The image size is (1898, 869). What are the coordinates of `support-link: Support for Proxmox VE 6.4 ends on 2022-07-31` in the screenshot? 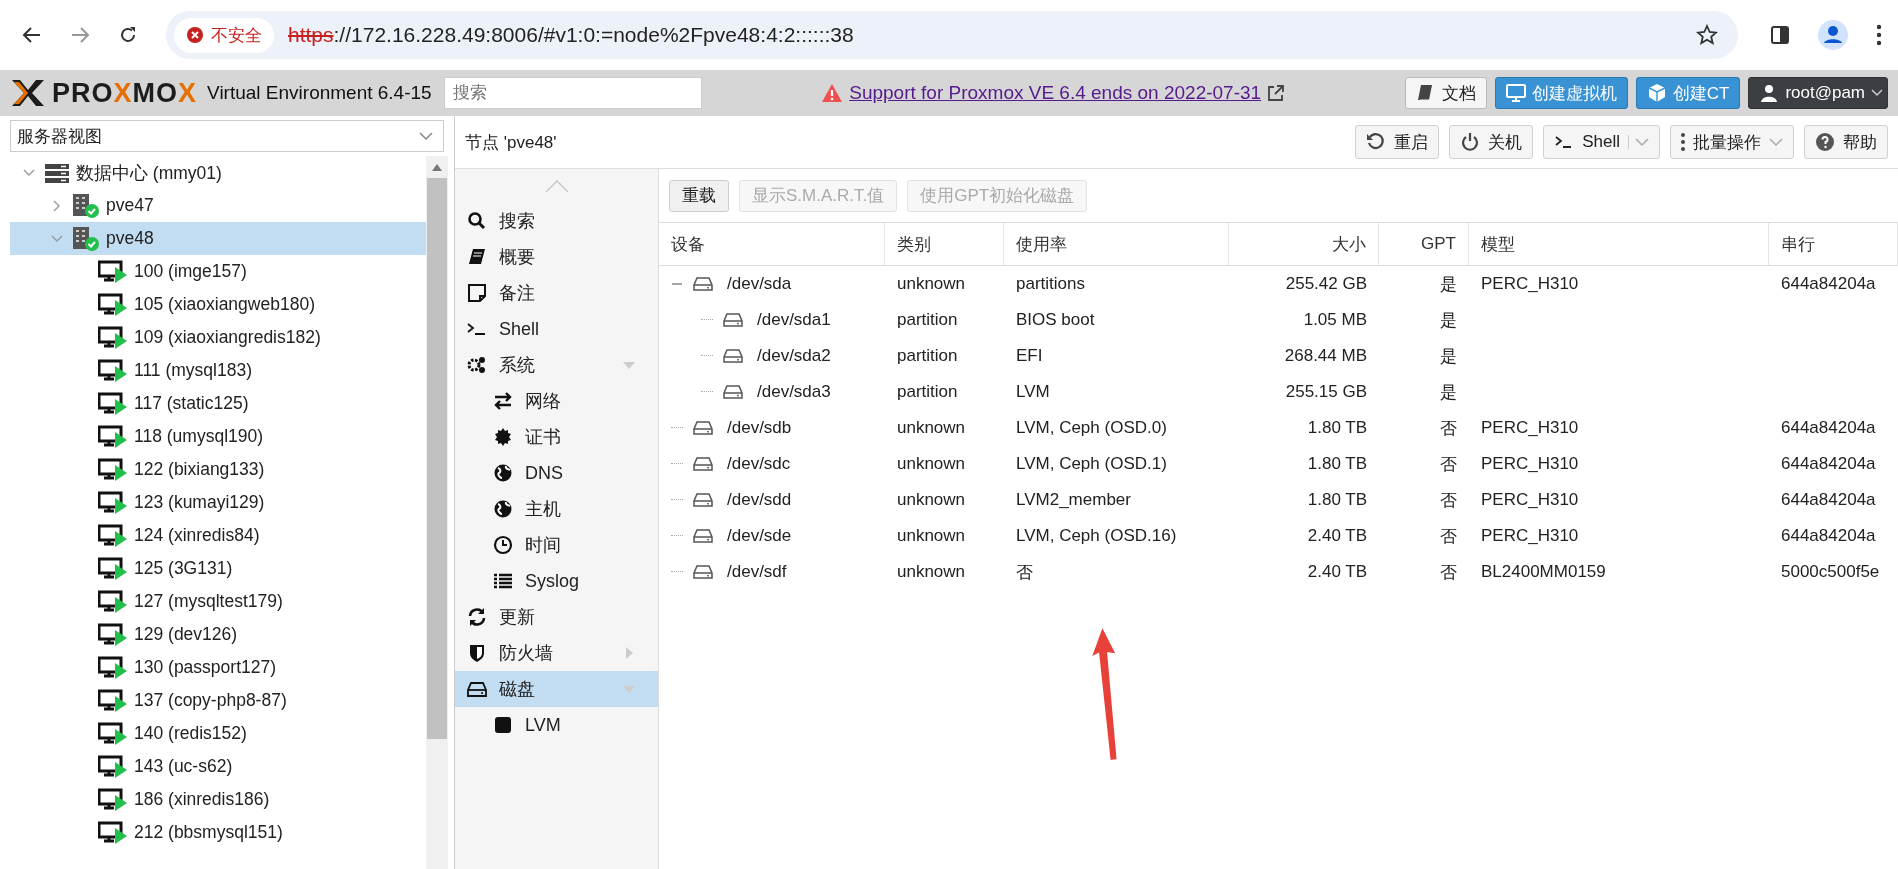 It's located at (1055, 93).